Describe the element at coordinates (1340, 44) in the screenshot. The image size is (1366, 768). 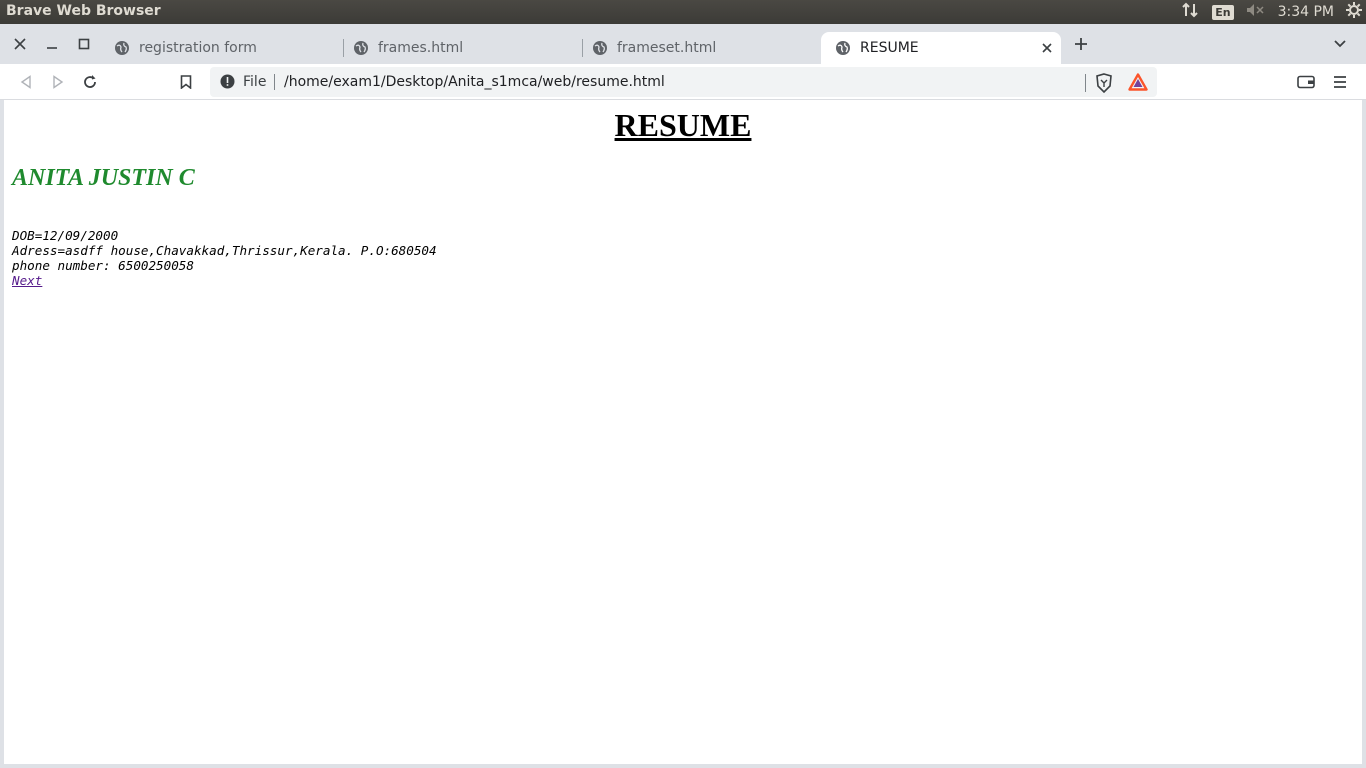
I see `tab-search-chevron-down-icon` at that location.